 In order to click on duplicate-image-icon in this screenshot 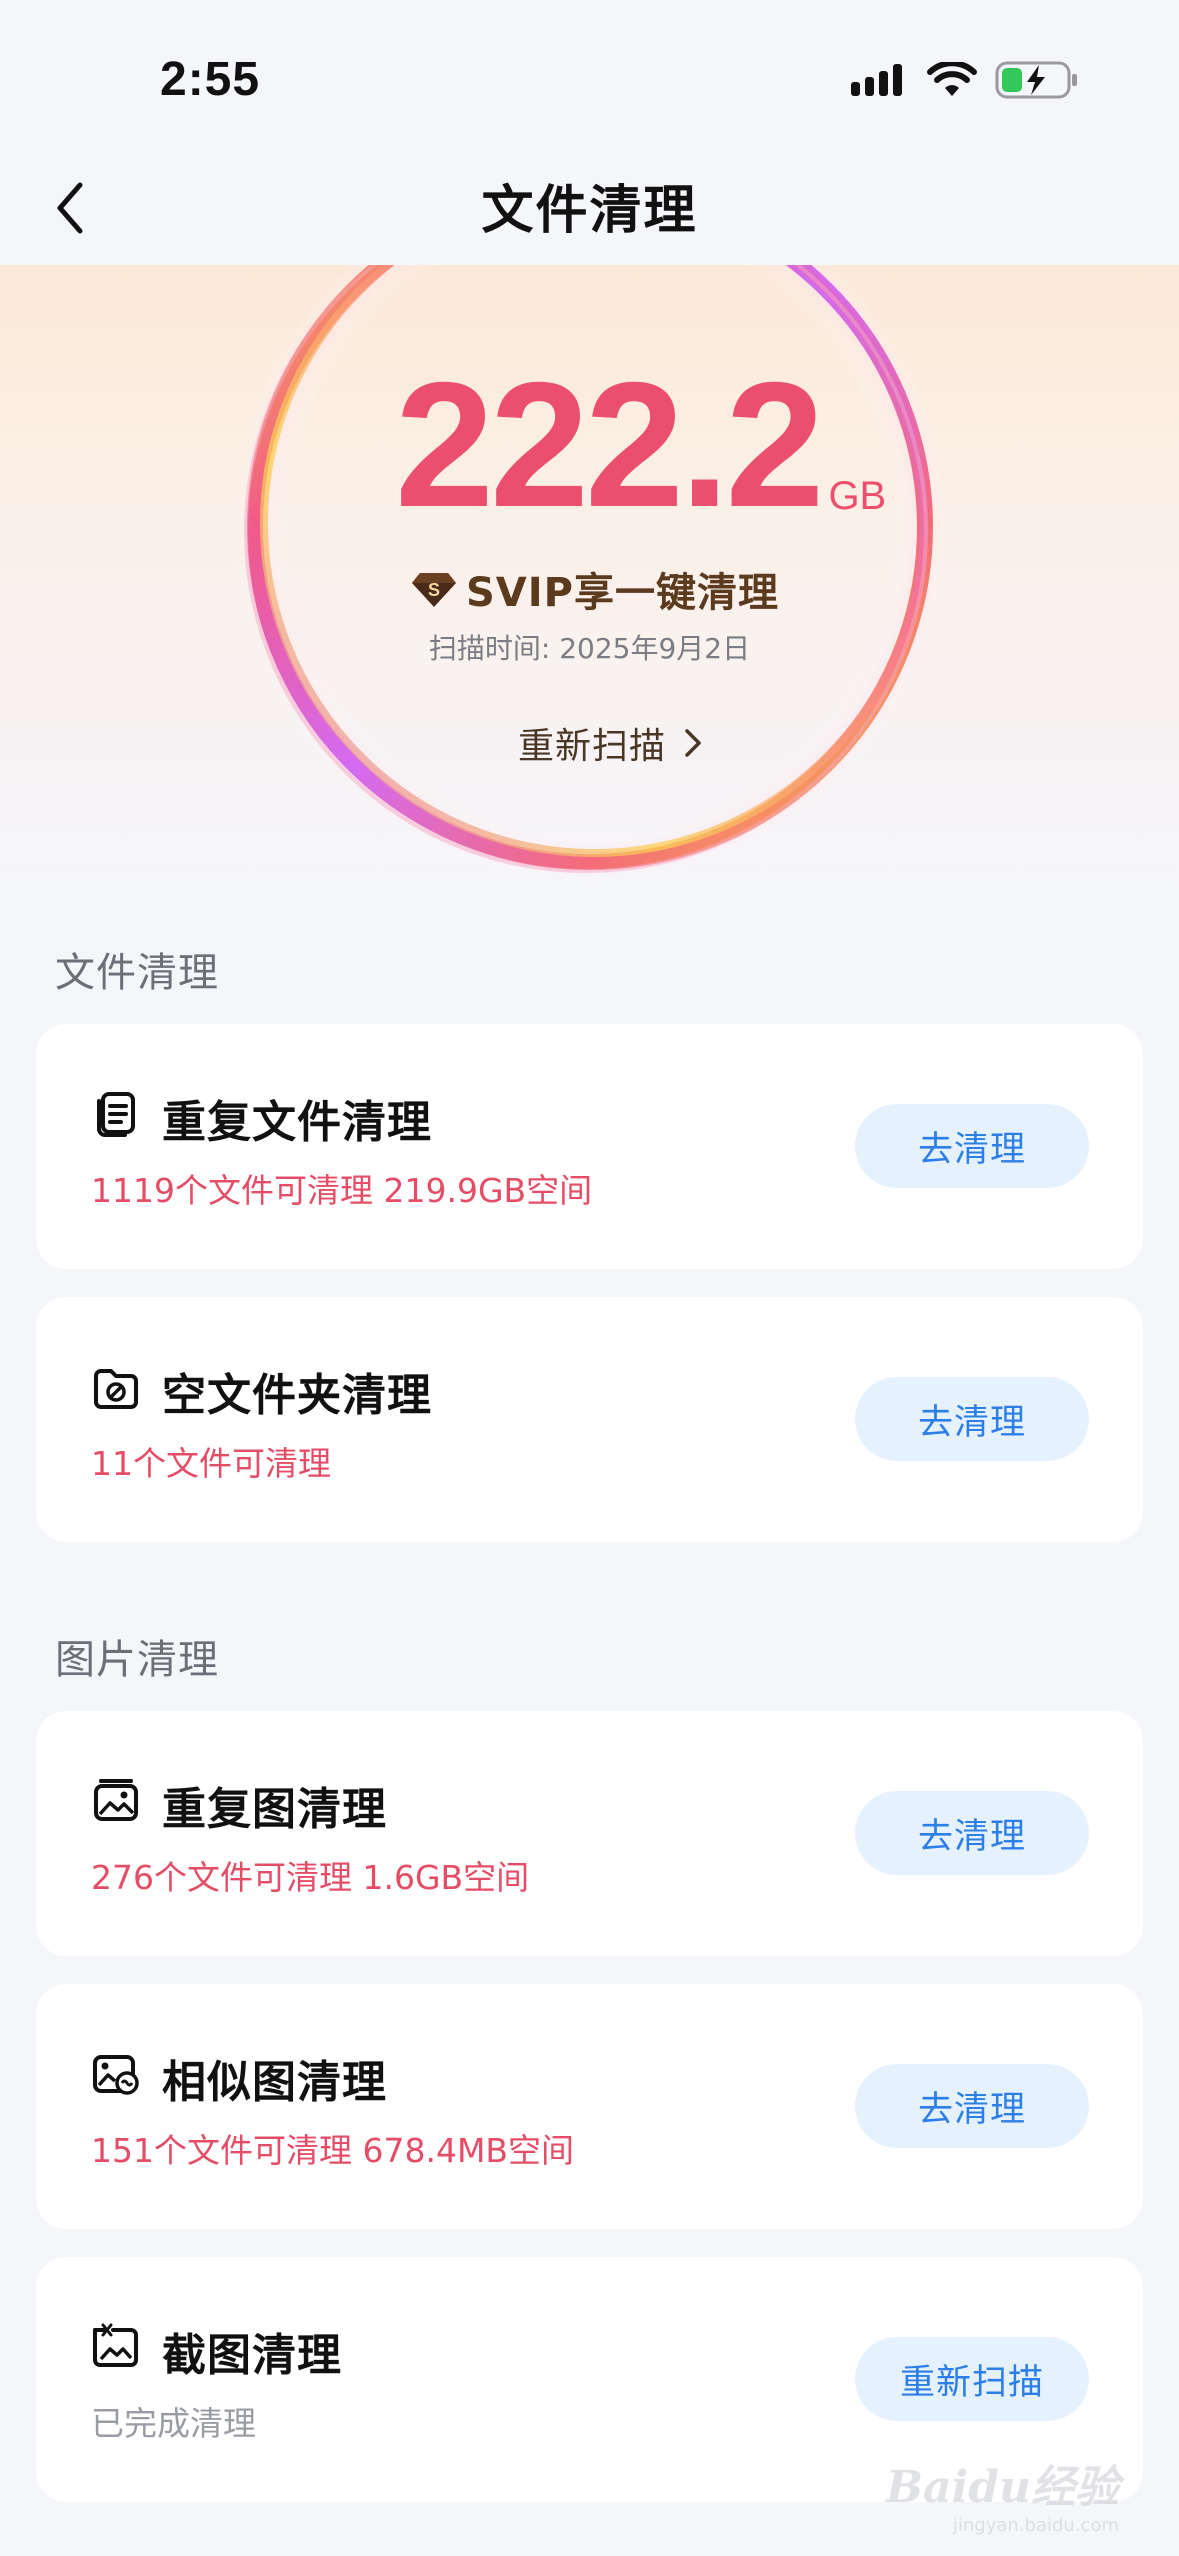, I will do `click(116, 1800)`.